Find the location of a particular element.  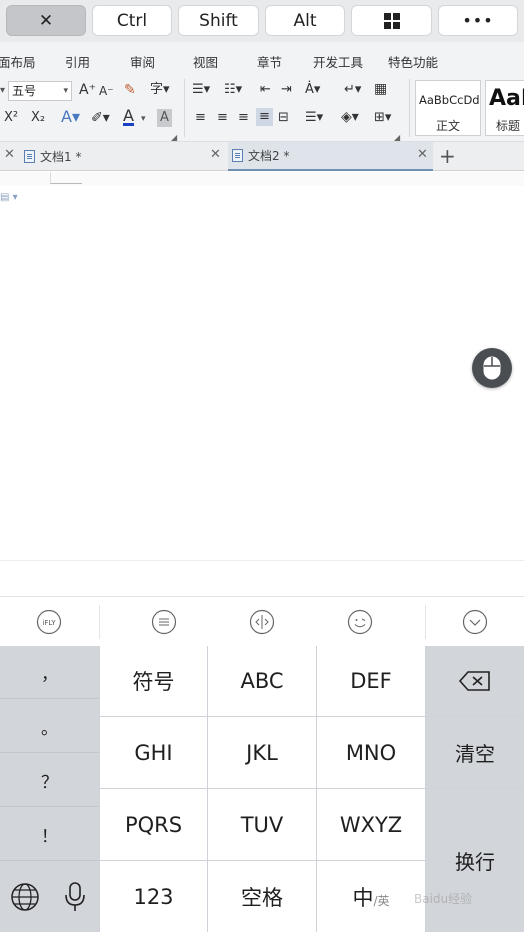

menu-icon is located at coordinates (164, 622).